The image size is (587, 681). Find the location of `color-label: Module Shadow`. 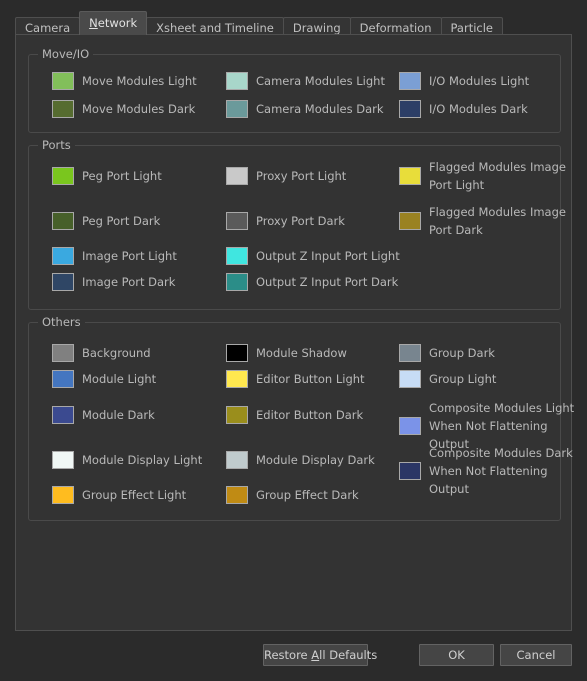

color-label: Module Shadow is located at coordinates (301, 353).